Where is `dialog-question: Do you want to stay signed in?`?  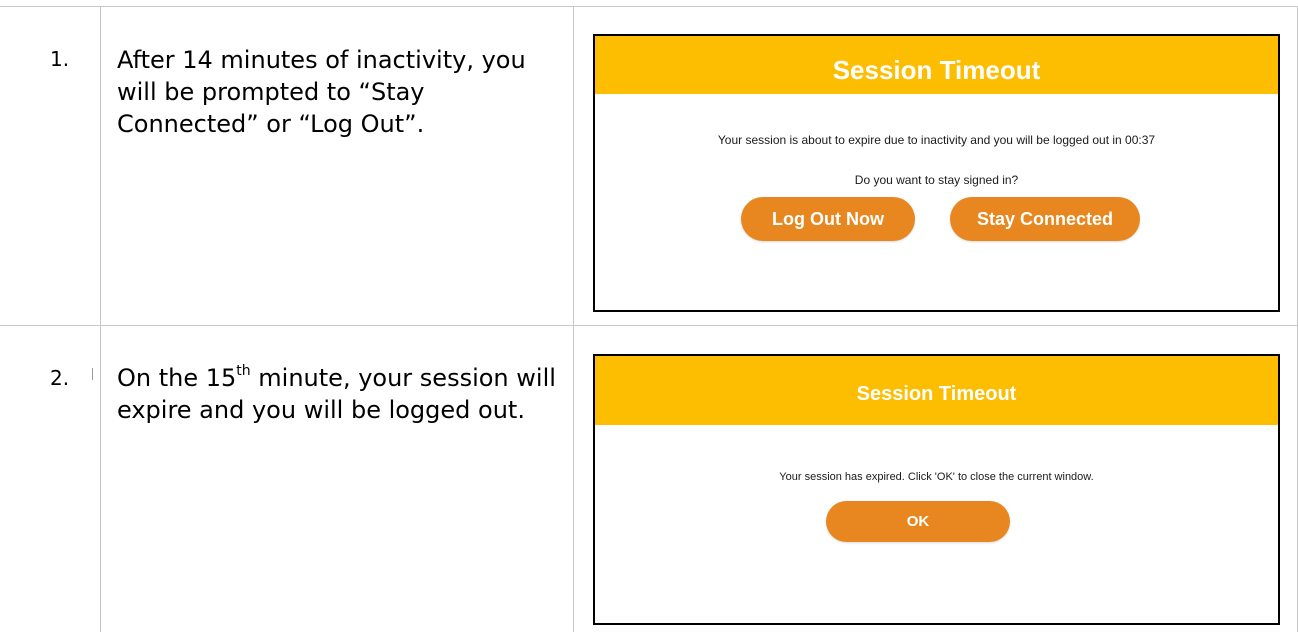
dialog-question: Do you want to stay signed in? is located at coordinates (936, 180).